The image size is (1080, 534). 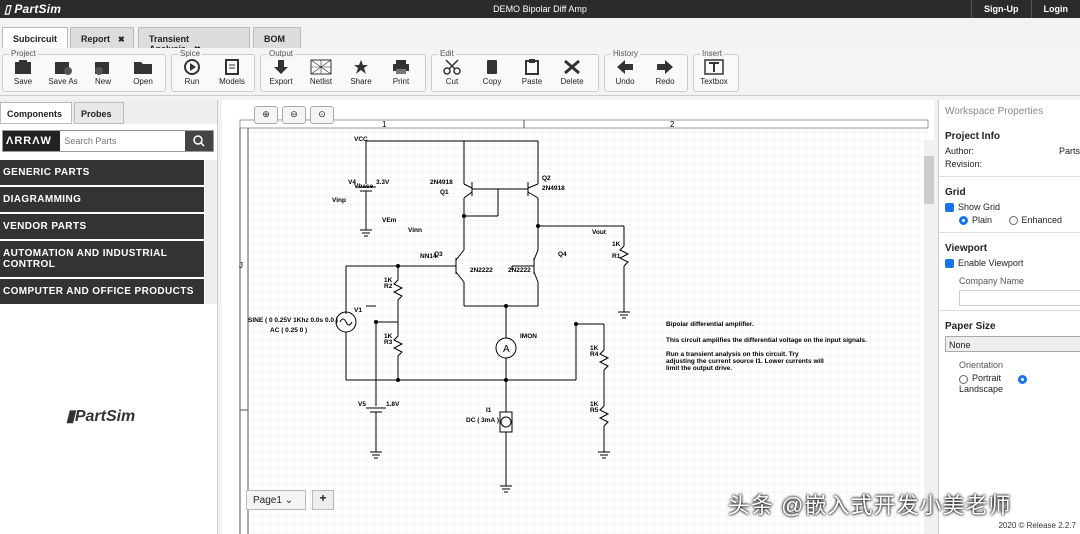 I want to click on tab-subcircuit: Subcircuit, so click(x=35, y=38).